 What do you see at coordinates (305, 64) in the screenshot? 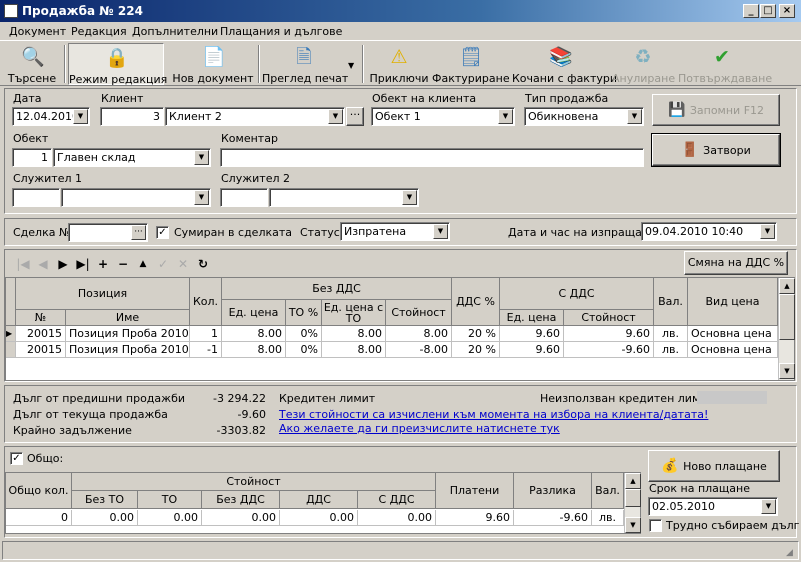
I see `print-preview-button: 🗎 Преглед печат` at bounding box center [305, 64].